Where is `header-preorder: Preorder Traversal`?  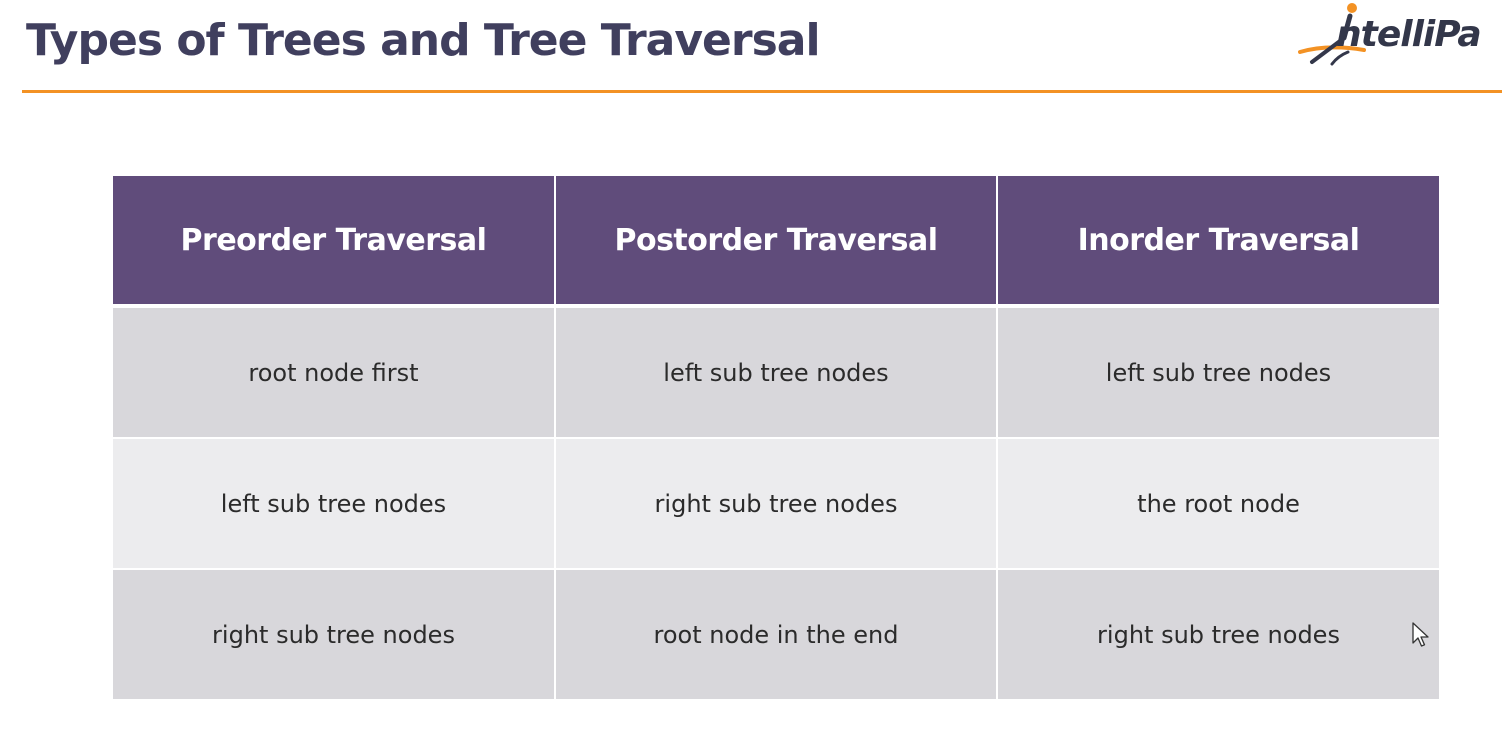
header-preorder: Preorder Traversal is located at coordinates (334, 242).